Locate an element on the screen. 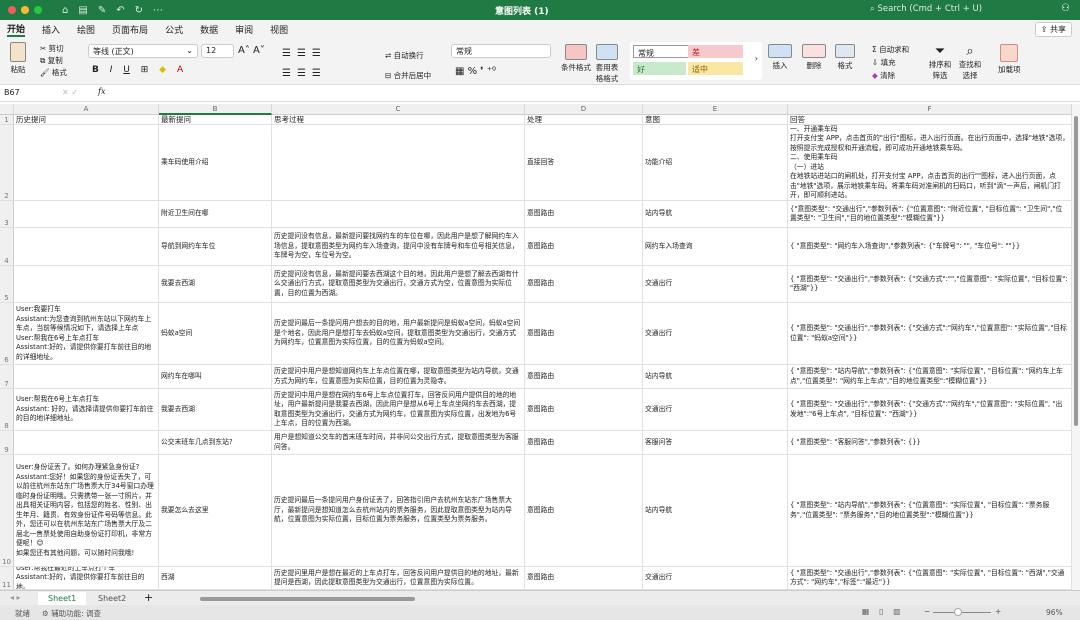 This screenshot has width=1080, height=620. cell-intent: 客服问答 is located at coordinates (715, 442).